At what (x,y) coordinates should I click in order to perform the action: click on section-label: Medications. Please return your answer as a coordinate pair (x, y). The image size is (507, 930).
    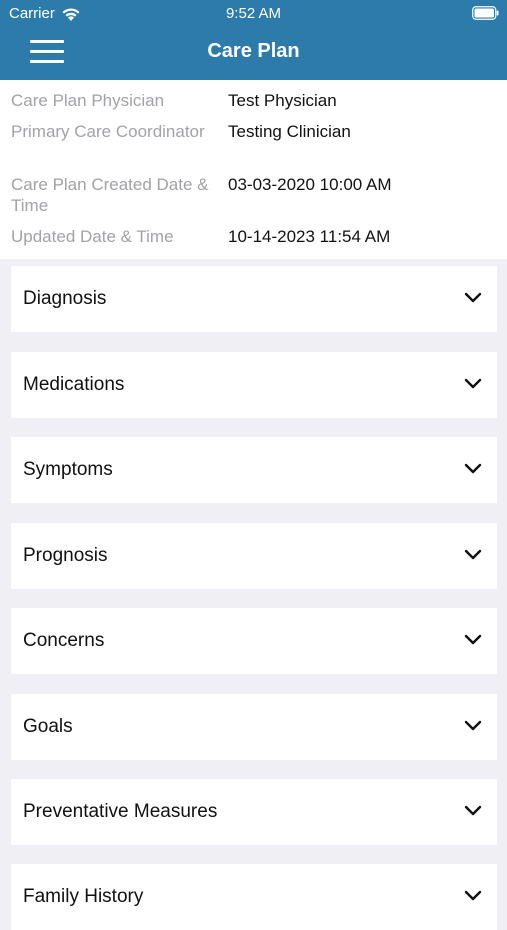
    Looking at the image, I should click on (74, 384).